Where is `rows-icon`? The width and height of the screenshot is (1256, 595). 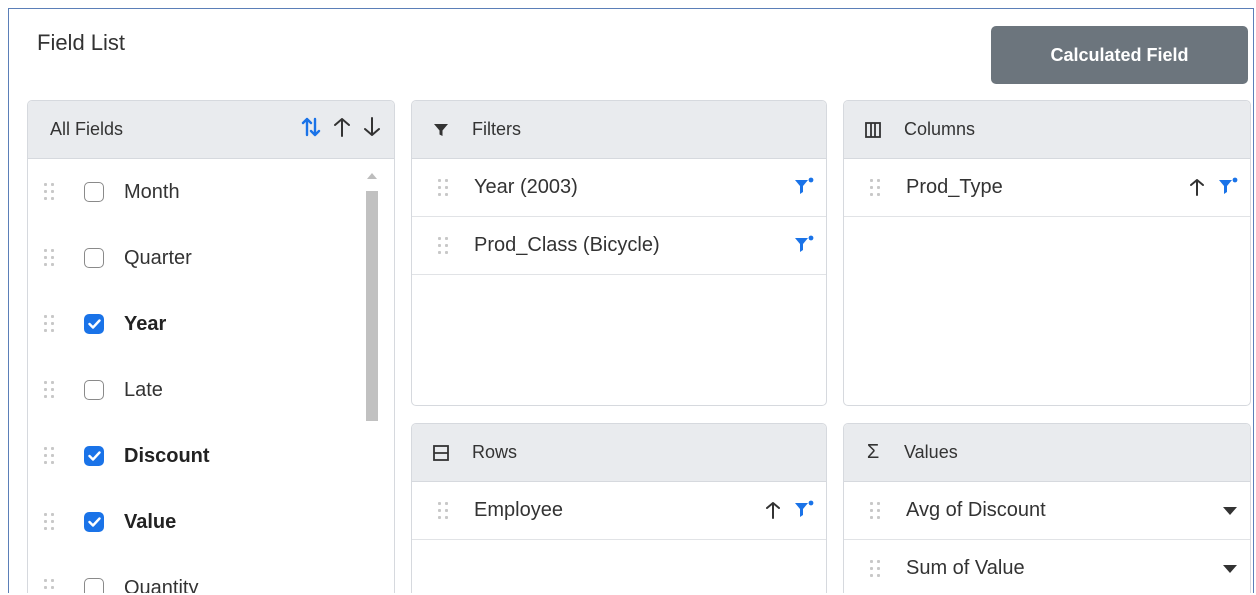 rows-icon is located at coordinates (441, 453).